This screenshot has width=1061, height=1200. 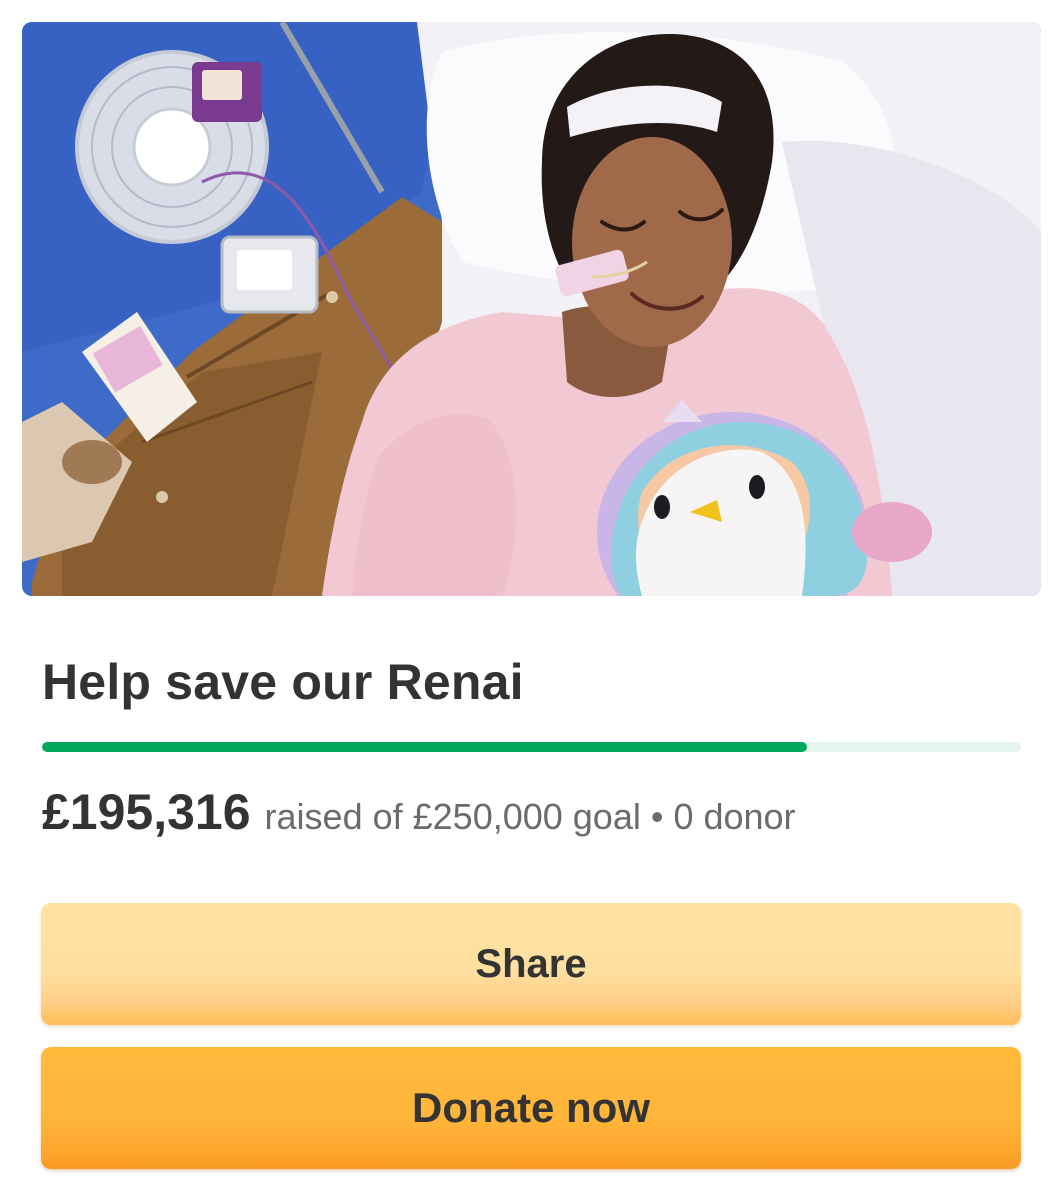 I want to click on progress-bar-fill, so click(x=424, y=747).